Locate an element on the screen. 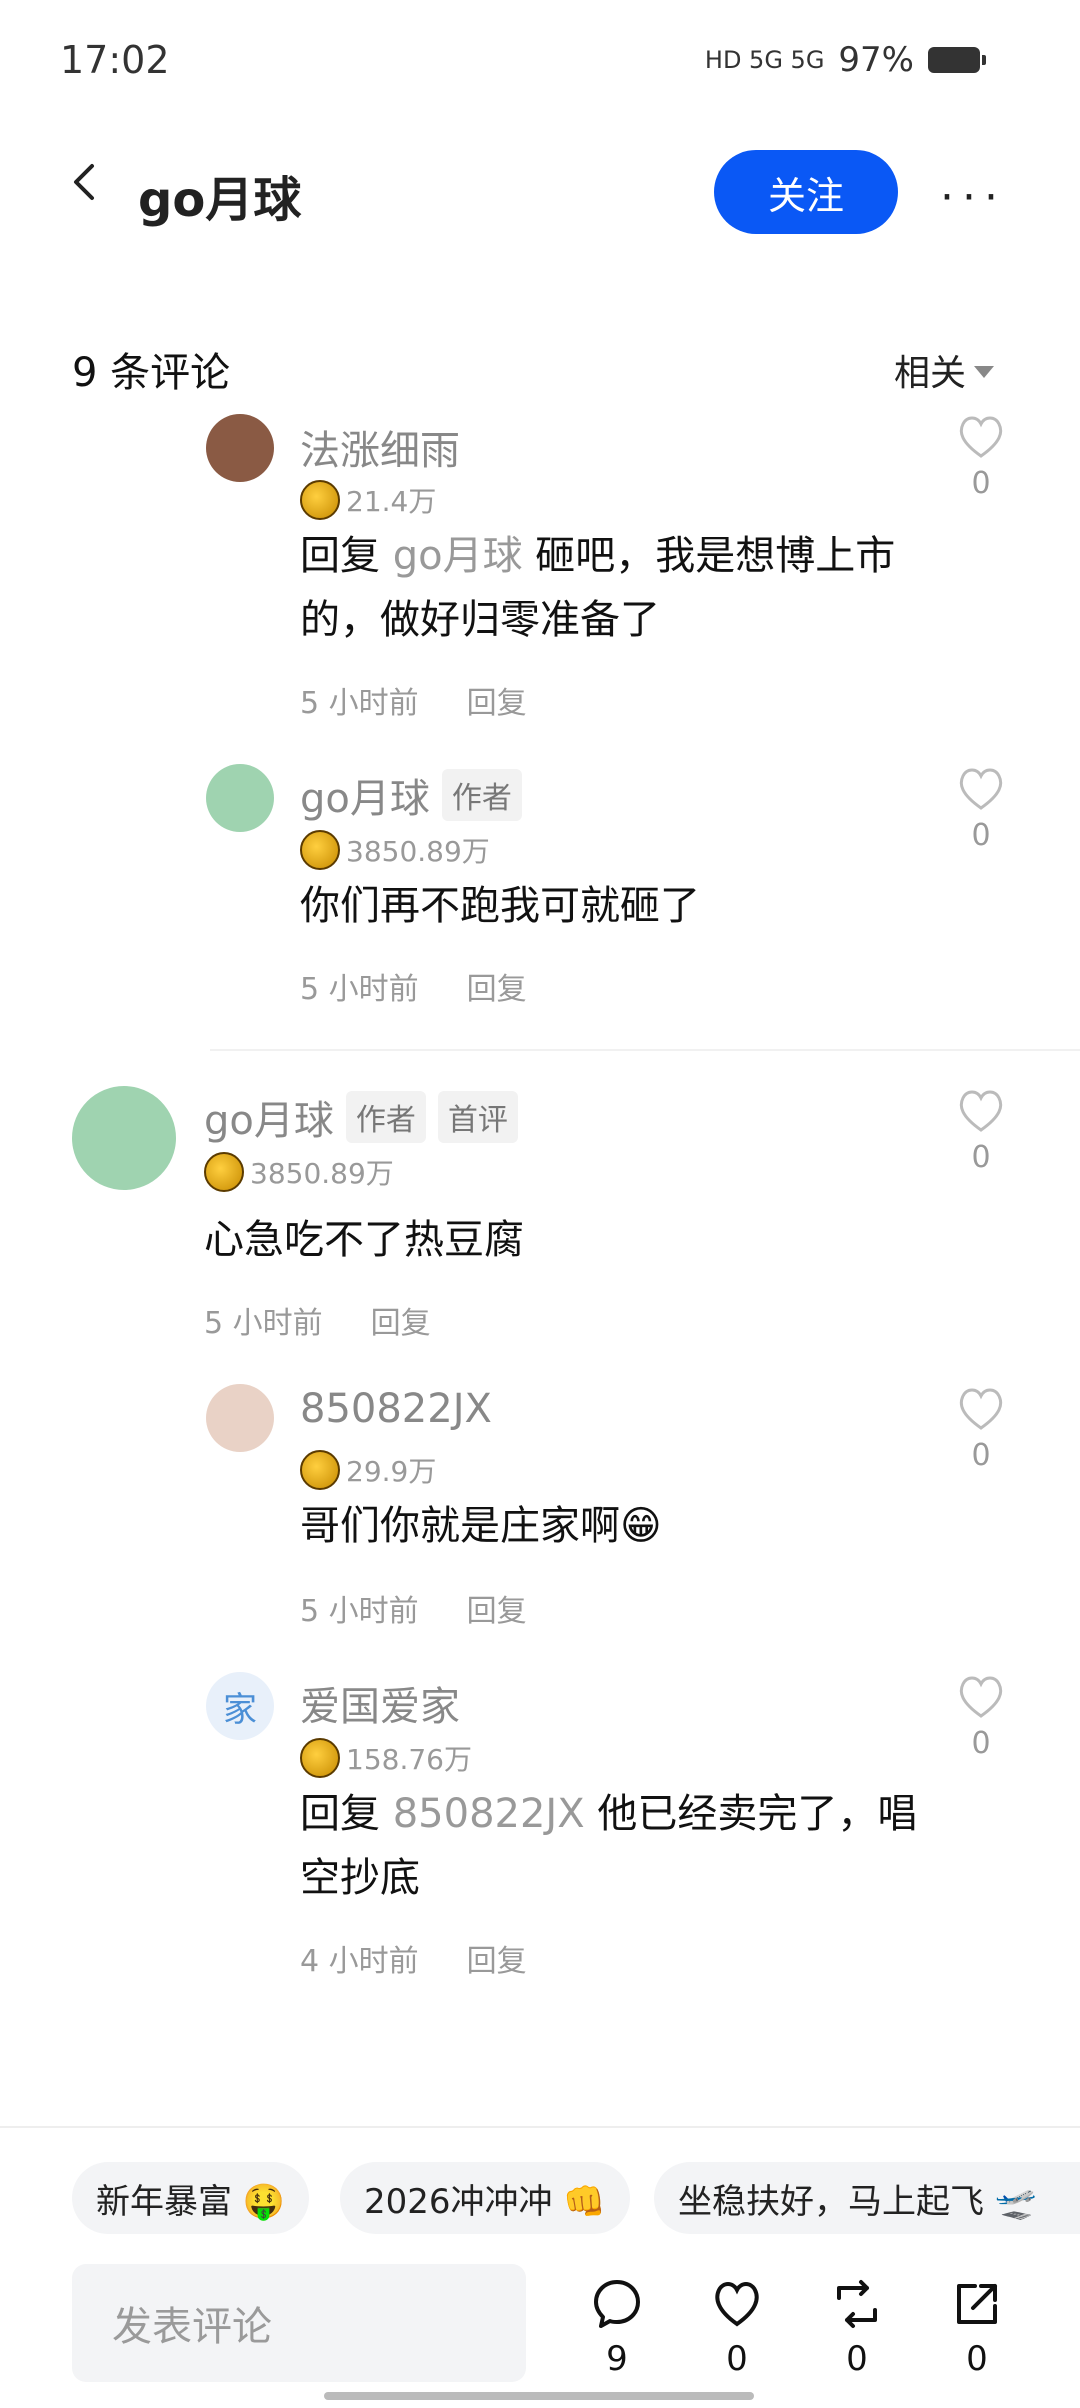  status-time: 17:02 is located at coordinates (115, 60).